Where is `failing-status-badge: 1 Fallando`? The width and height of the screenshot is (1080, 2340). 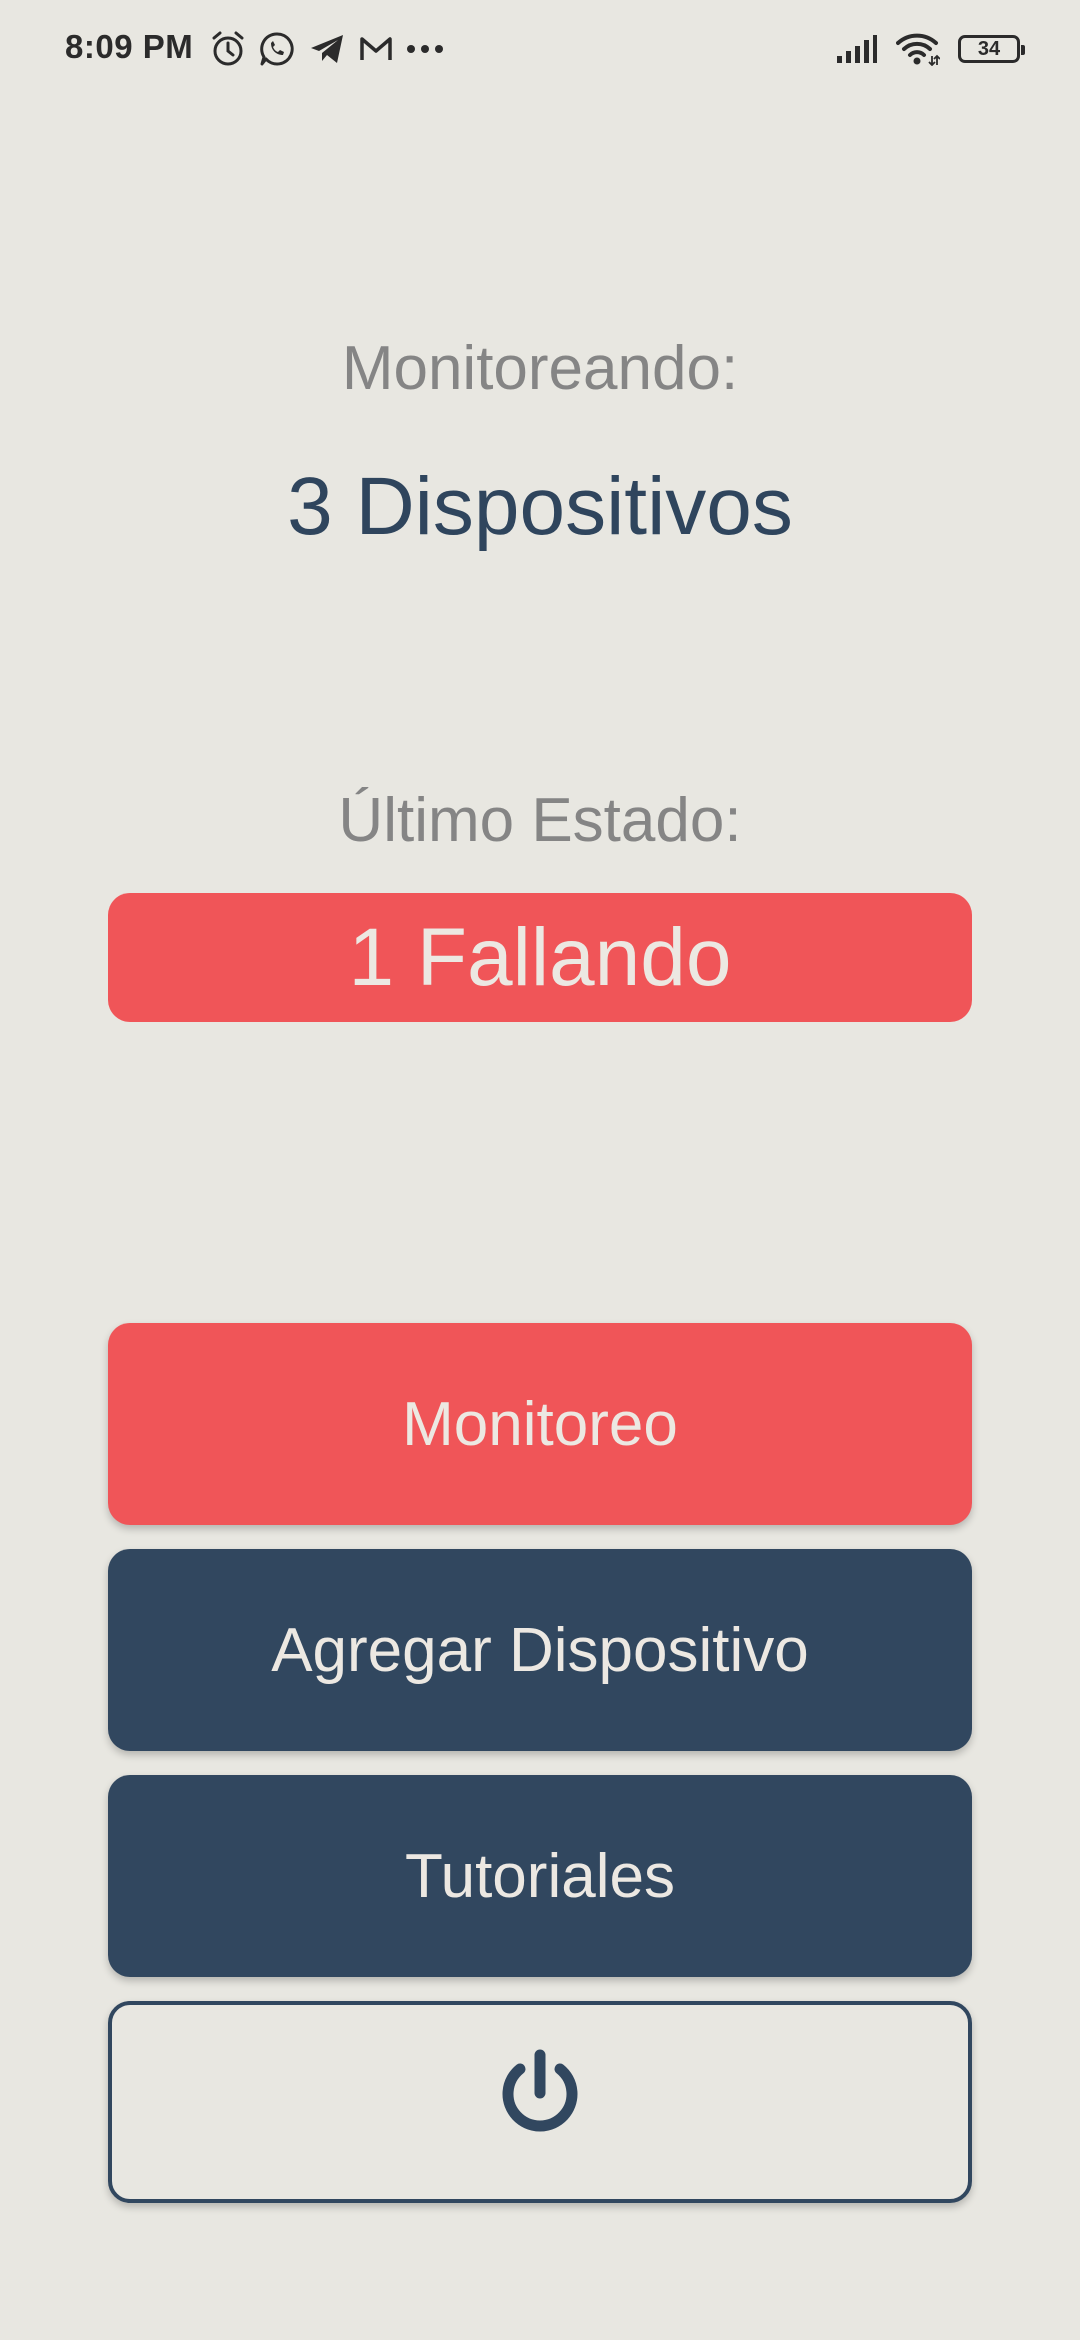 failing-status-badge: 1 Fallando is located at coordinates (540, 957).